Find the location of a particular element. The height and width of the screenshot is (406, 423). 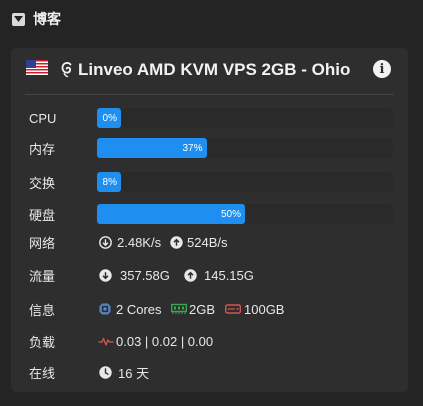

cpu-bar-track: 0% is located at coordinates (245, 118).